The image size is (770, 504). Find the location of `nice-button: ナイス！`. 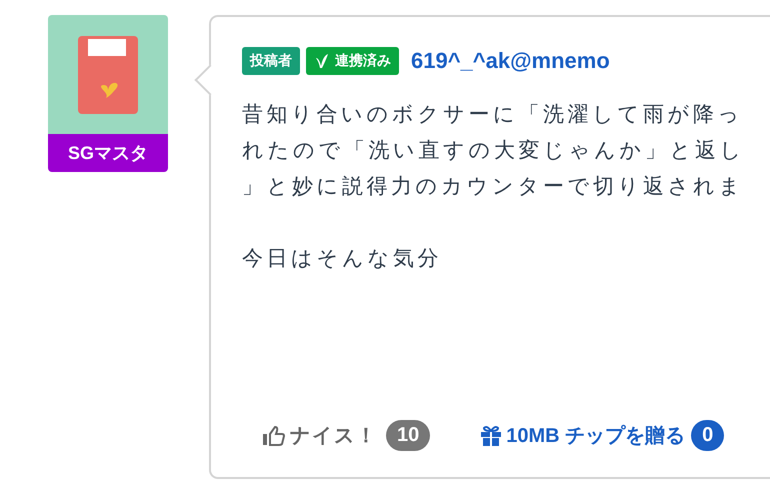

nice-button: ナイス！ is located at coordinates (320, 435).